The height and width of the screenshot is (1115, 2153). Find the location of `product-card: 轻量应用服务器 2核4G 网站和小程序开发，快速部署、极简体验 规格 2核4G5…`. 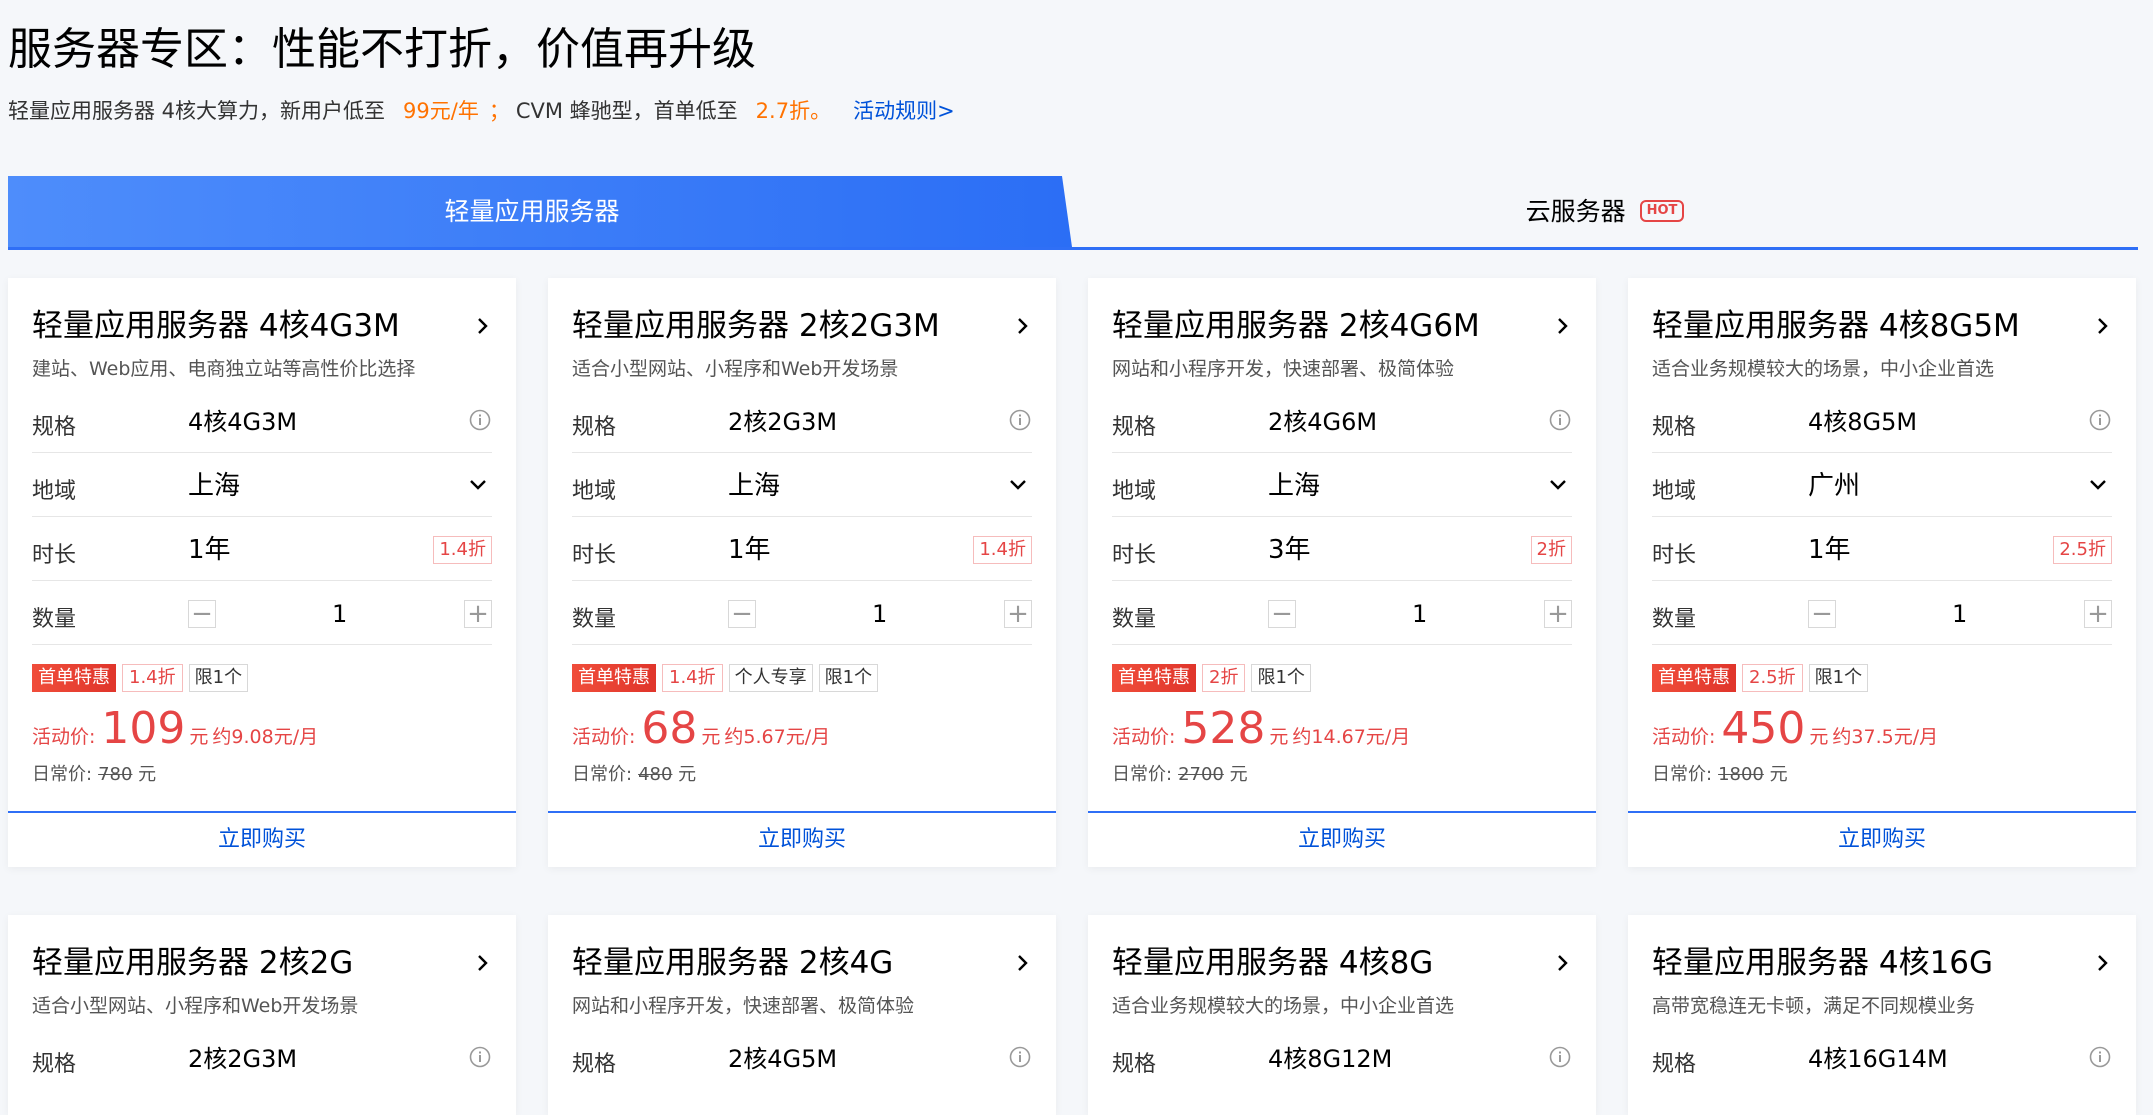

product-card: 轻量应用服务器 2核4G 网站和小程序开发，快速部署、极简体验 规格 2核4G5… is located at coordinates (802, 1015).